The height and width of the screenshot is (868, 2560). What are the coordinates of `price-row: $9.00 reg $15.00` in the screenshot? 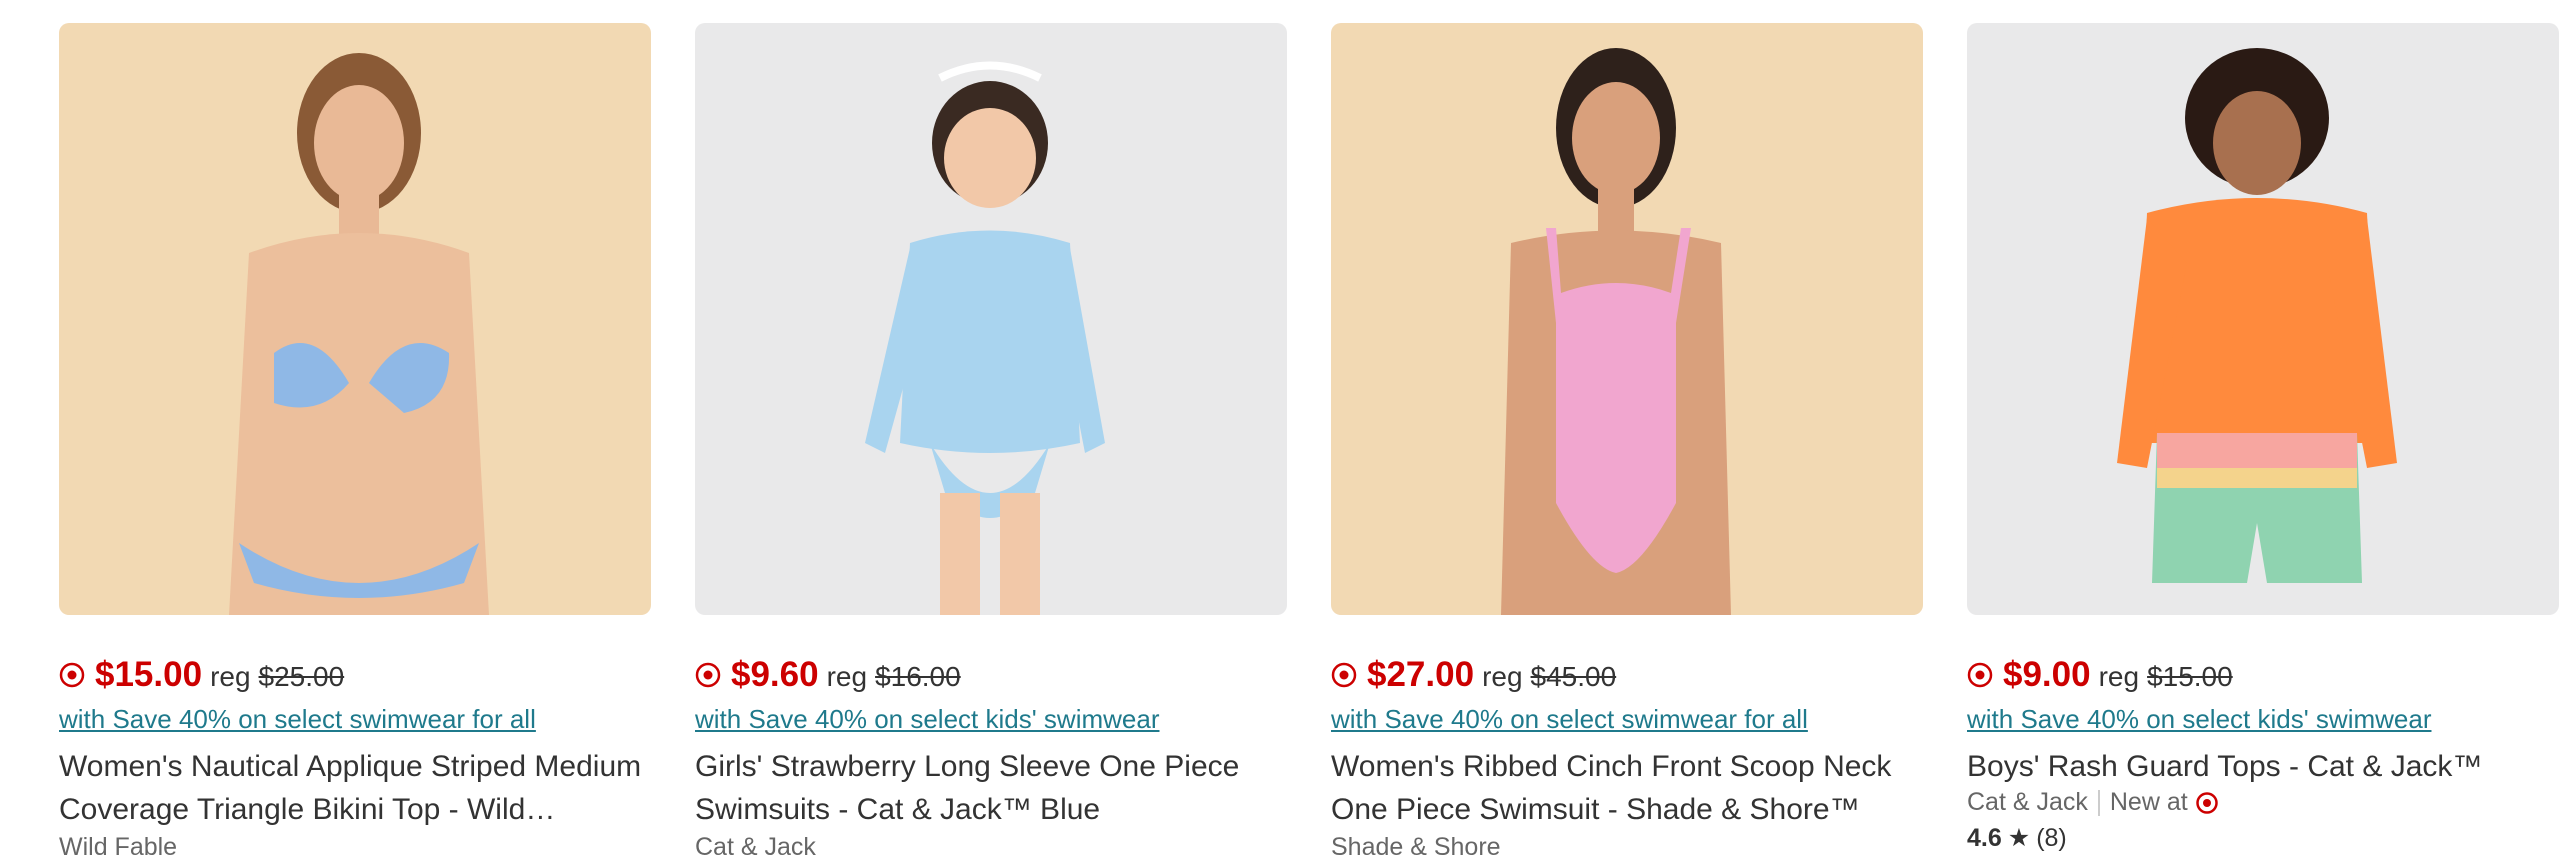 It's located at (2263, 675).